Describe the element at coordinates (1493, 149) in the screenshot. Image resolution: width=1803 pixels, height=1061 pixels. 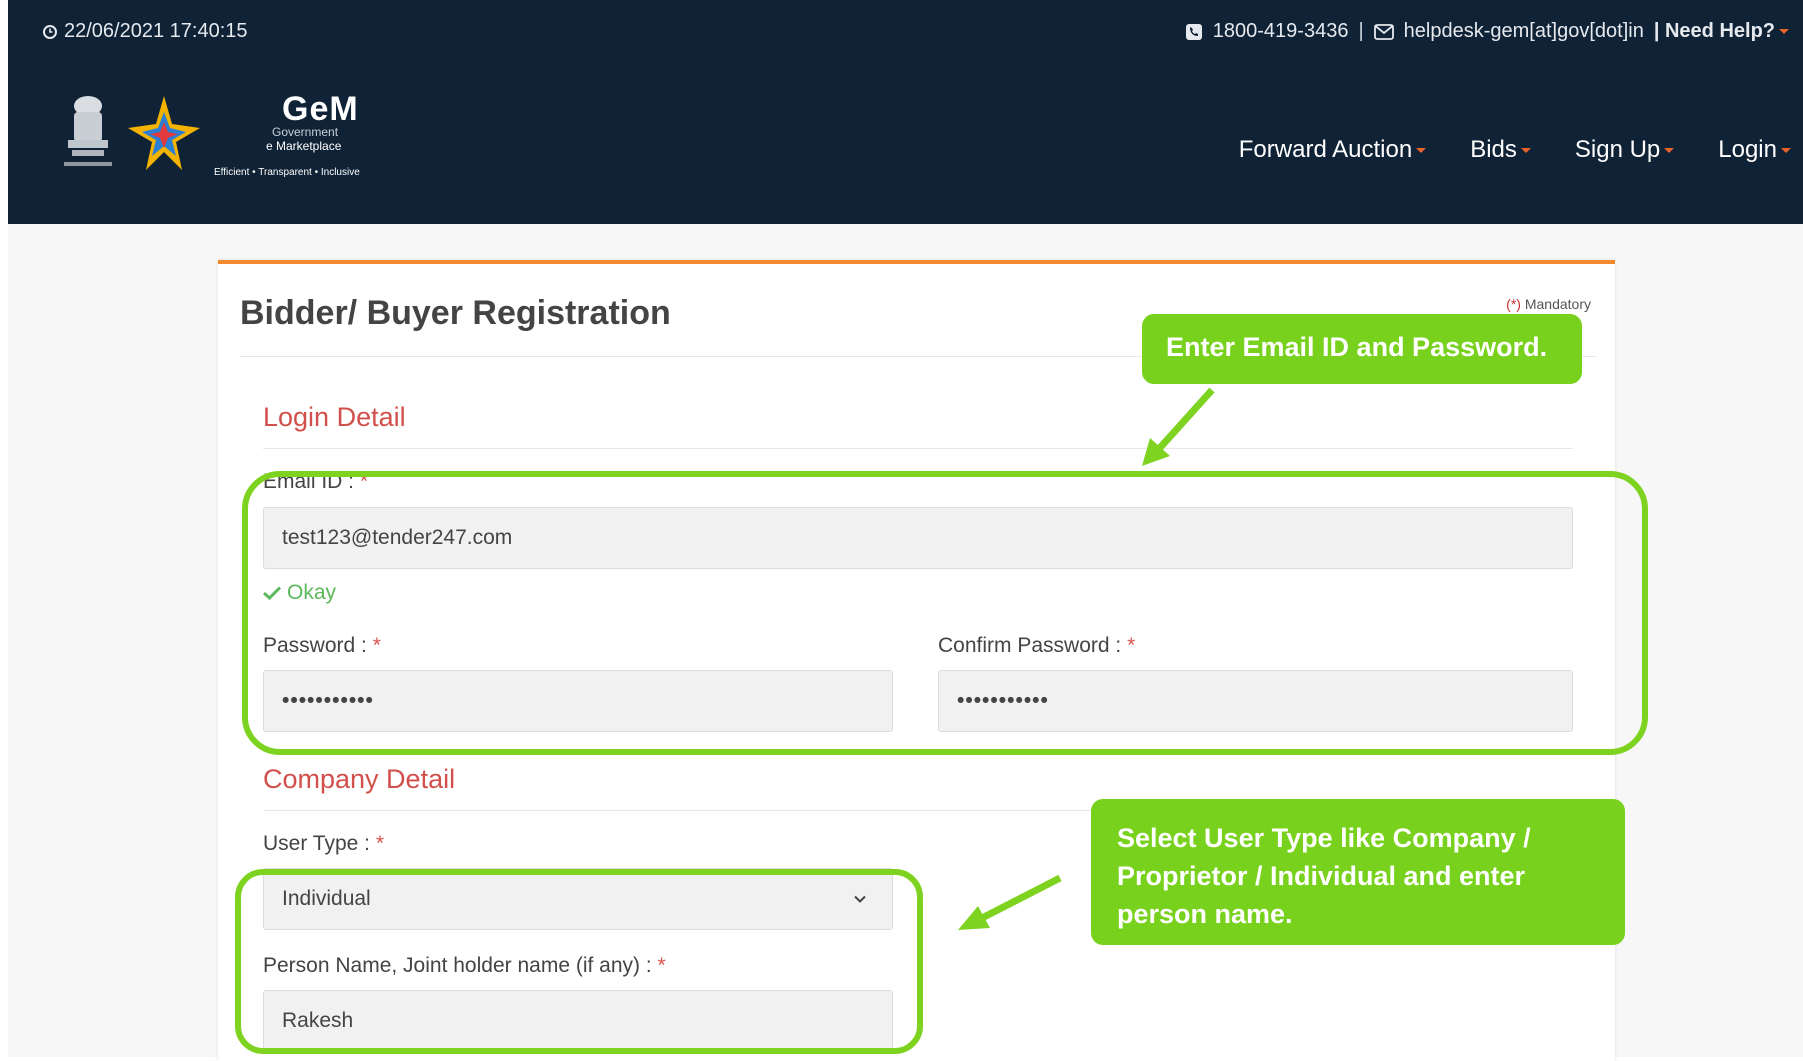
I see `nav-label: Bids` at that location.